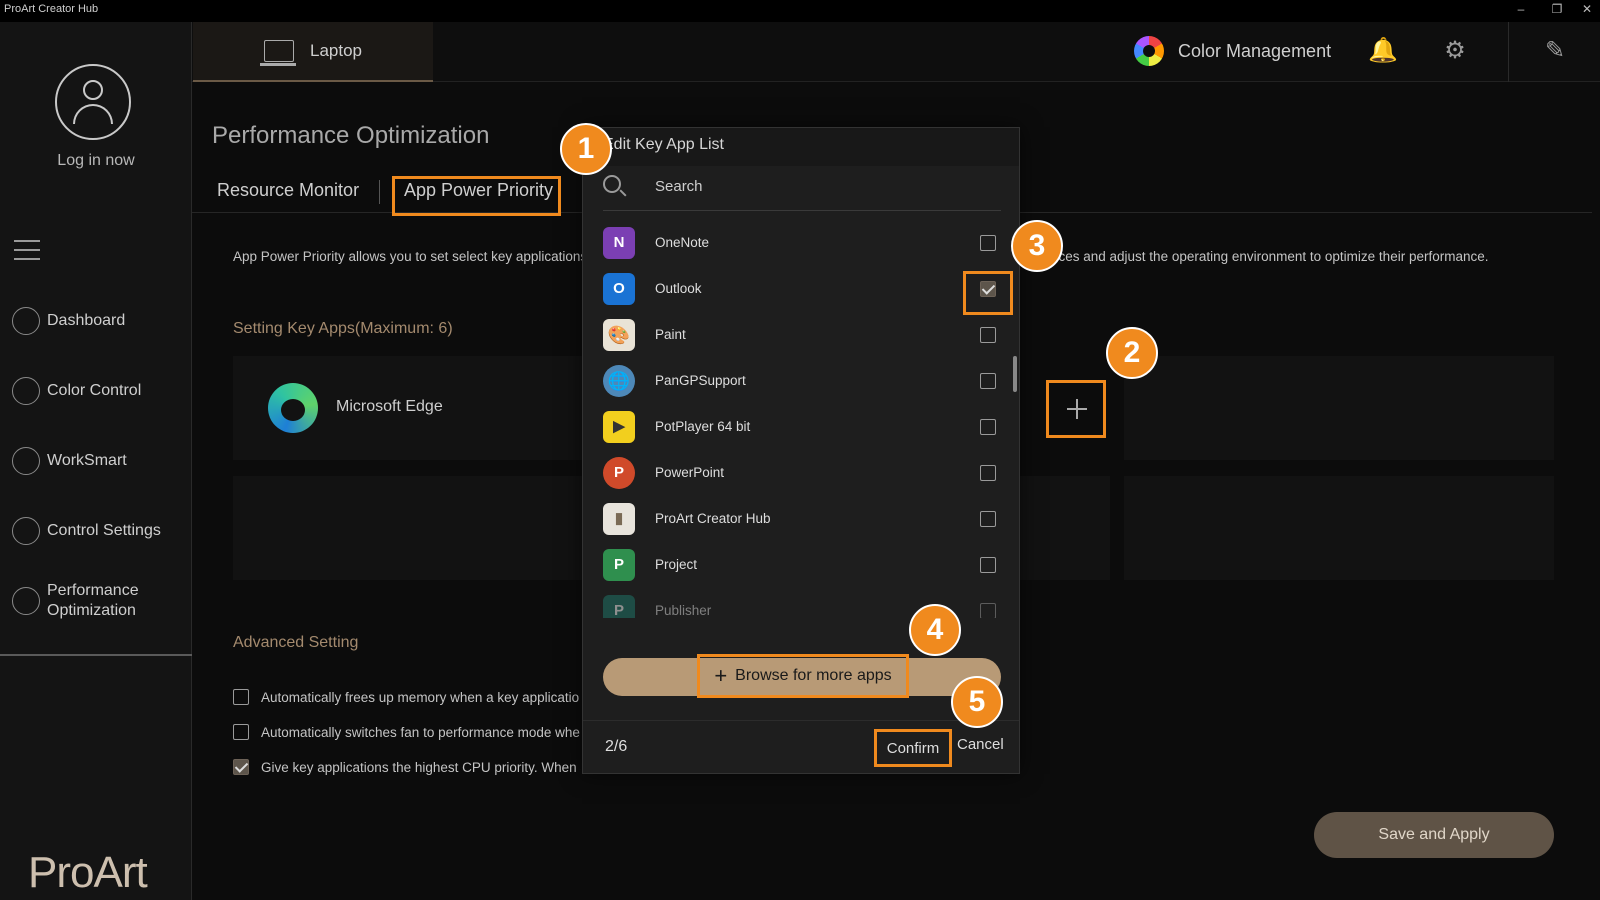 Image resolution: width=1600 pixels, height=900 pixels. Describe the element at coordinates (676, 564) in the screenshot. I see `app-name: Project` at that location.